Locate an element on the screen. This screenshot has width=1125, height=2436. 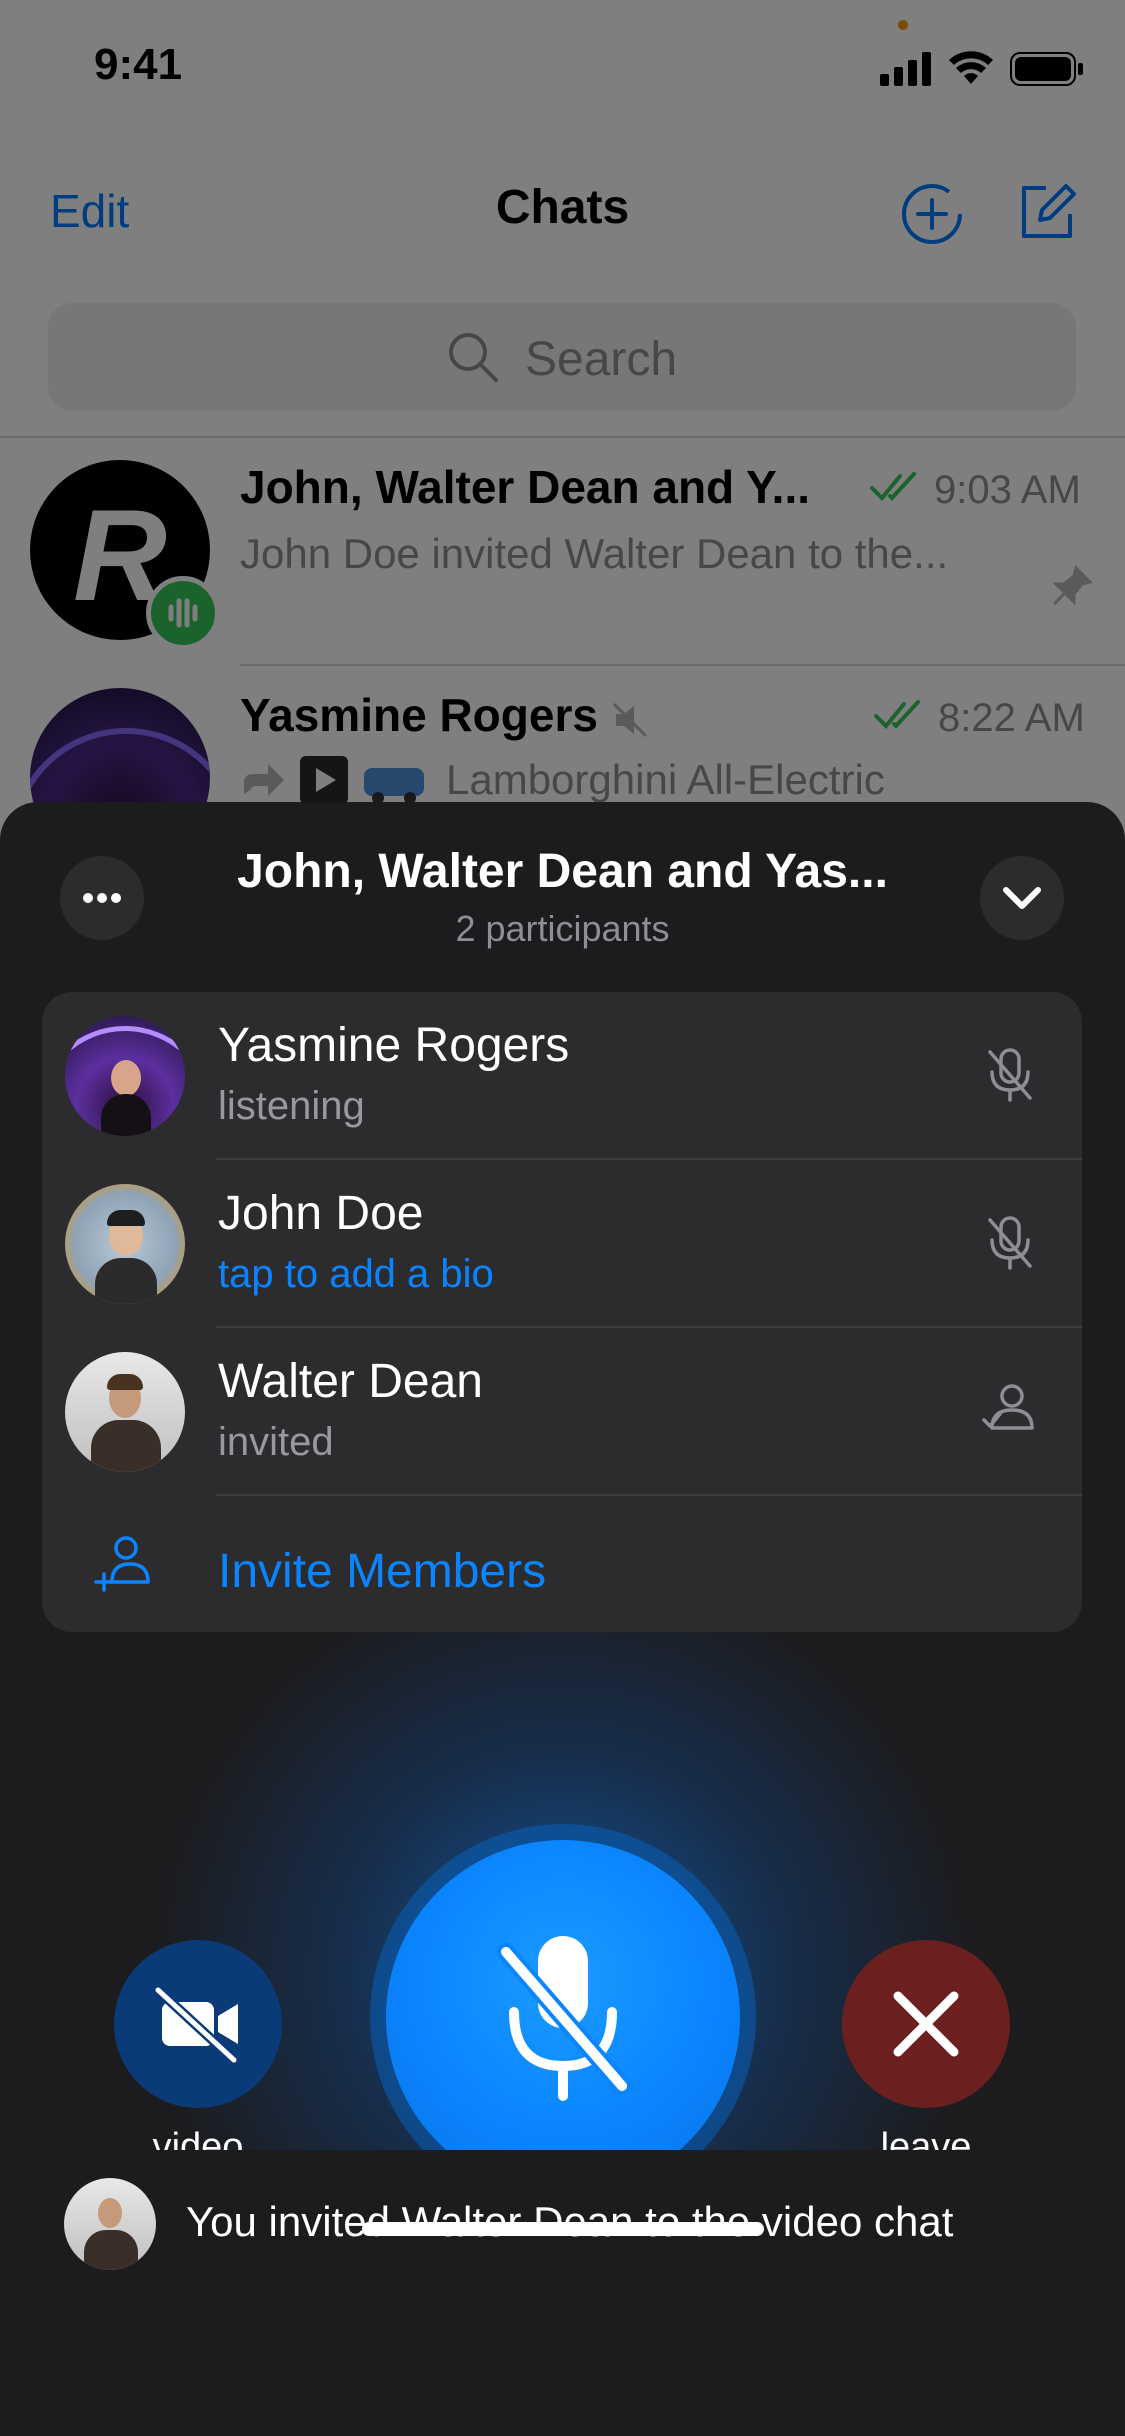
participant-status: invited is located at coordinates (276, 1442).